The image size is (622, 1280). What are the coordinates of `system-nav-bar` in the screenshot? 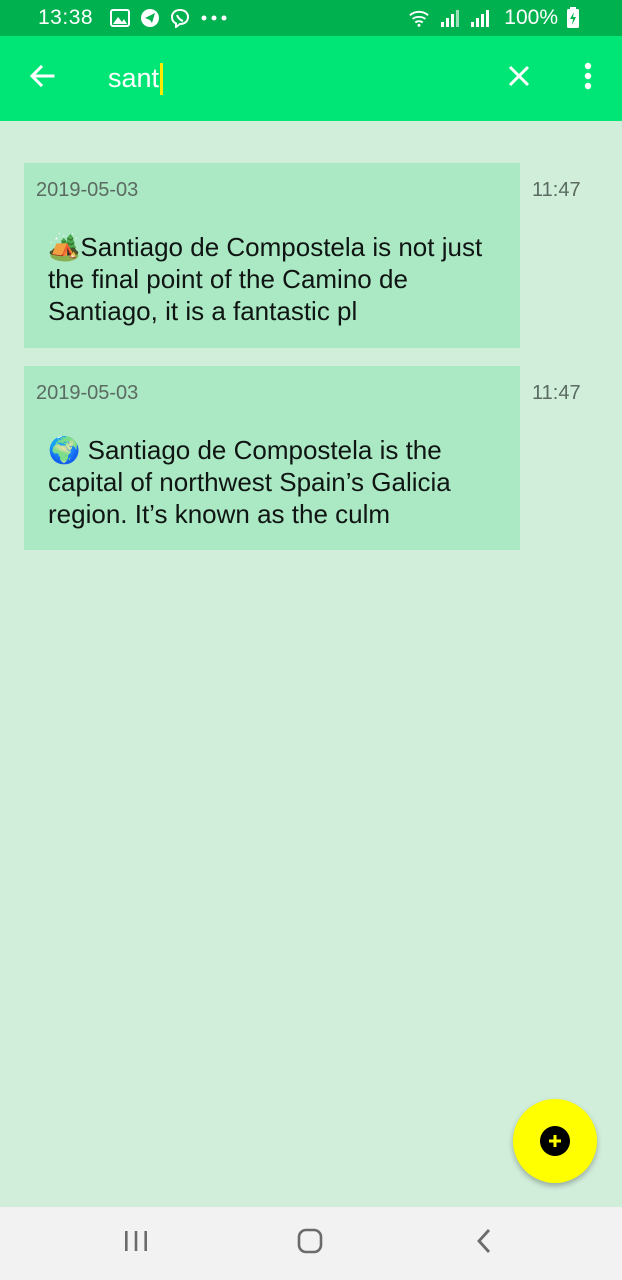 It's located at (311, 1243).